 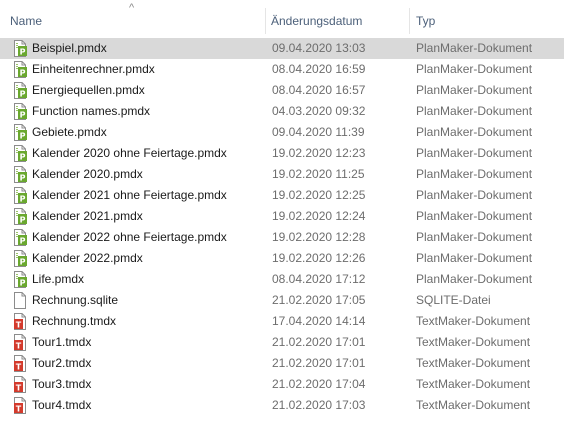 What do you see at coordinates (87, 216) in the screenshot?
I see `file-name: Kalender 2021.pmdx` at bounding box center [87, 216].